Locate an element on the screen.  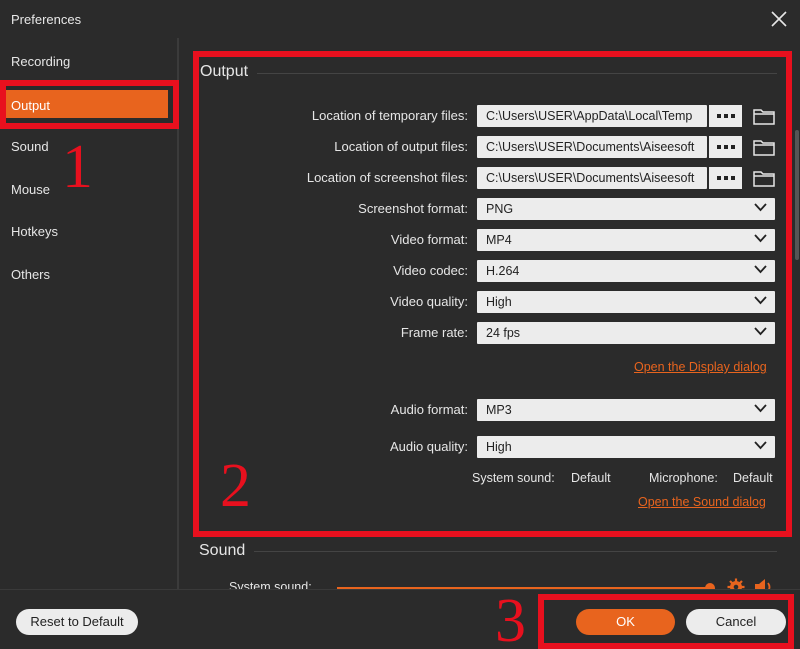
sound-section-title: Sound is located at coordinates (222, 550).